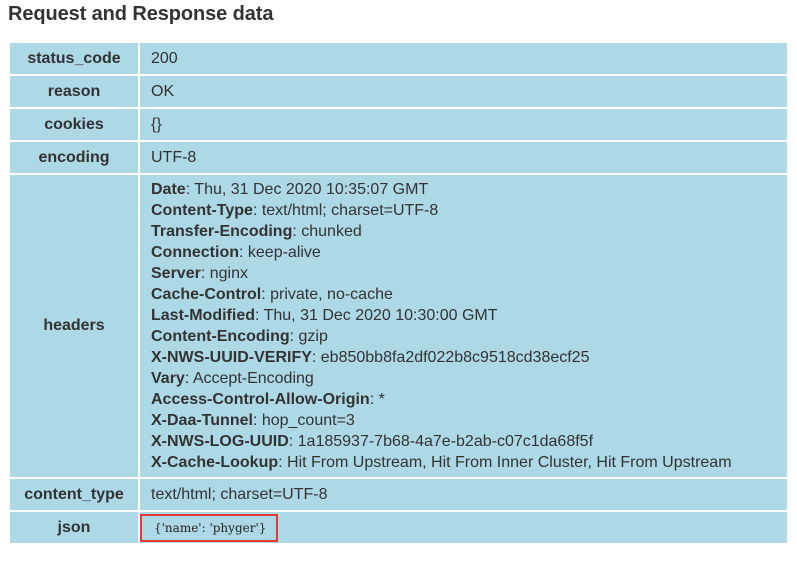 This screenshot has width=797, height=562. Describe the element at coordinates (381, 399) in the screenshot. I see `header-value: *` at that location.